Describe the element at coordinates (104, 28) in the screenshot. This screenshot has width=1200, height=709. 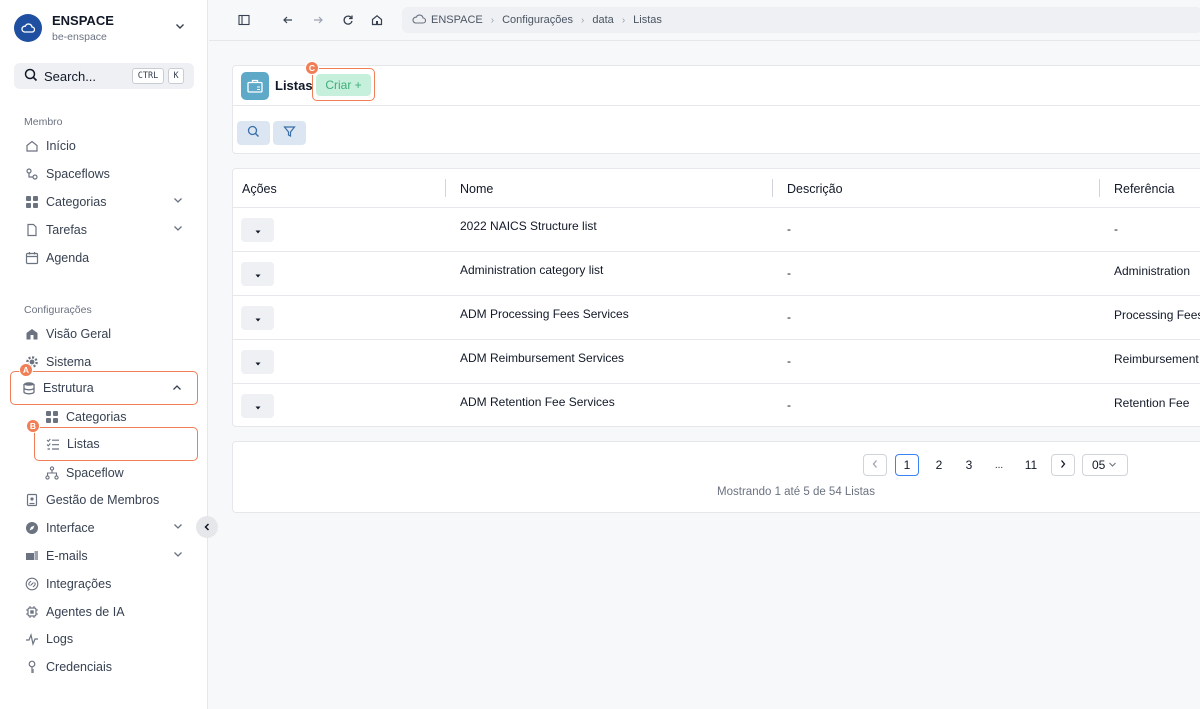
I see `workspace-switcher: ENSPACE be-enspace` at that location.